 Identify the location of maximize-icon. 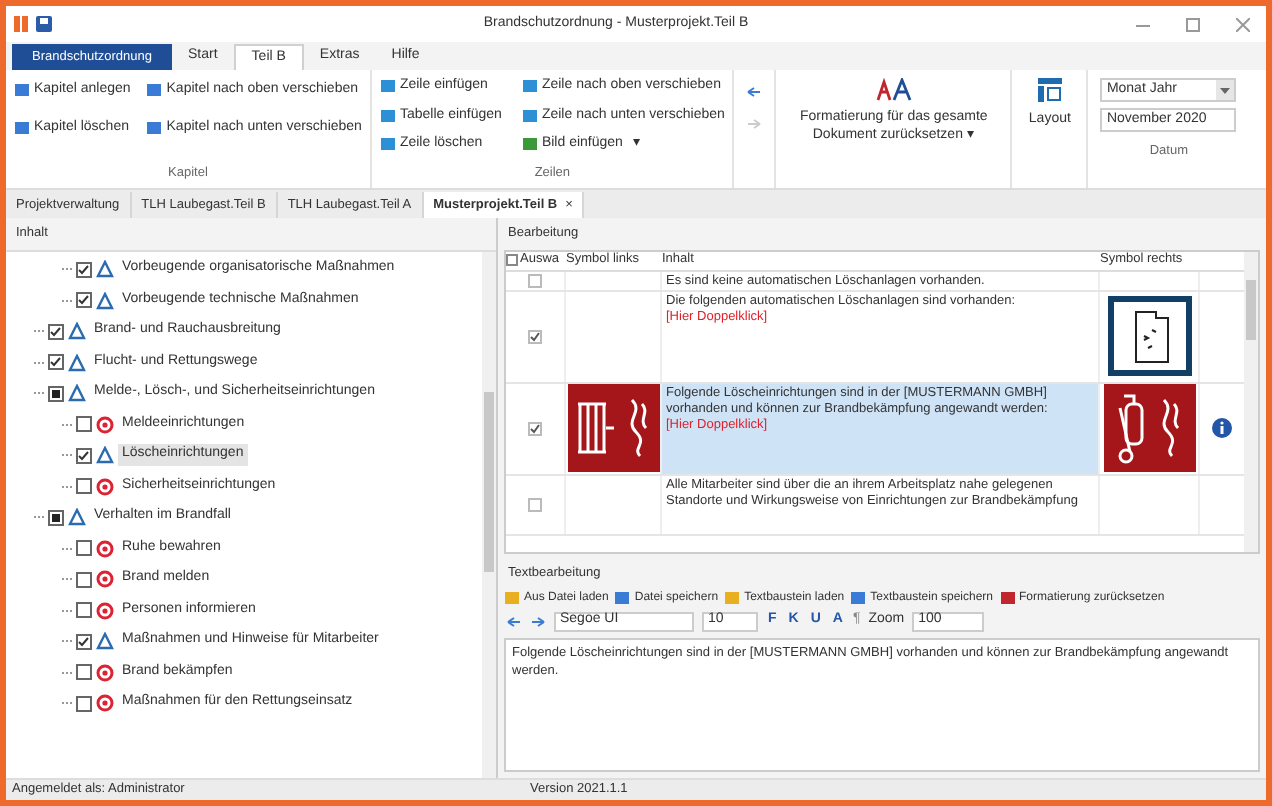
(1193, 24).